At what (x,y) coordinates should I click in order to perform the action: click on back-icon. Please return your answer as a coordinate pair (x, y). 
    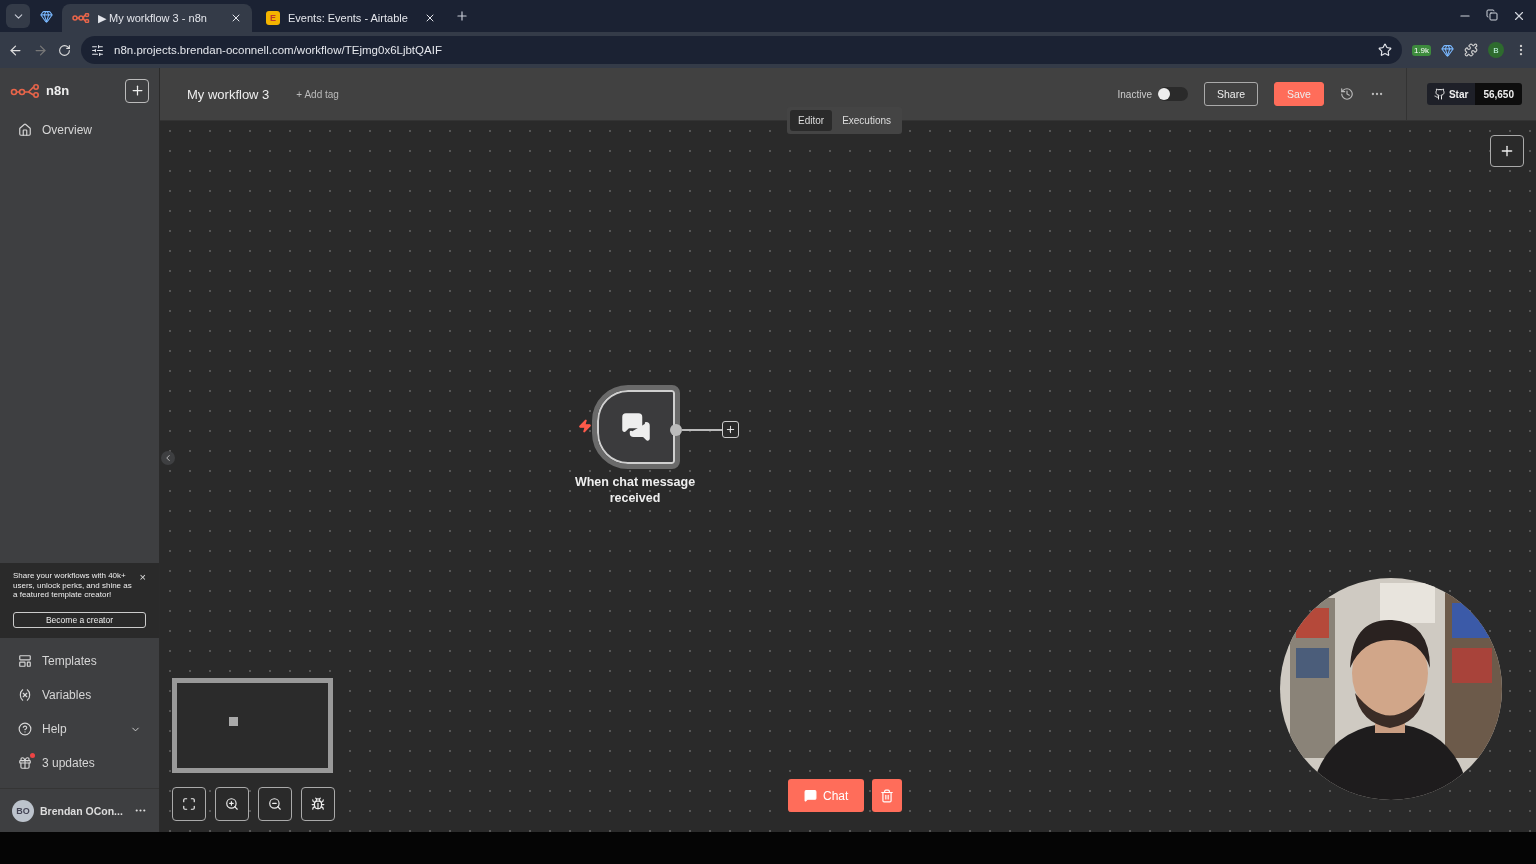
    Looking at the image, I should click on (15, 50).